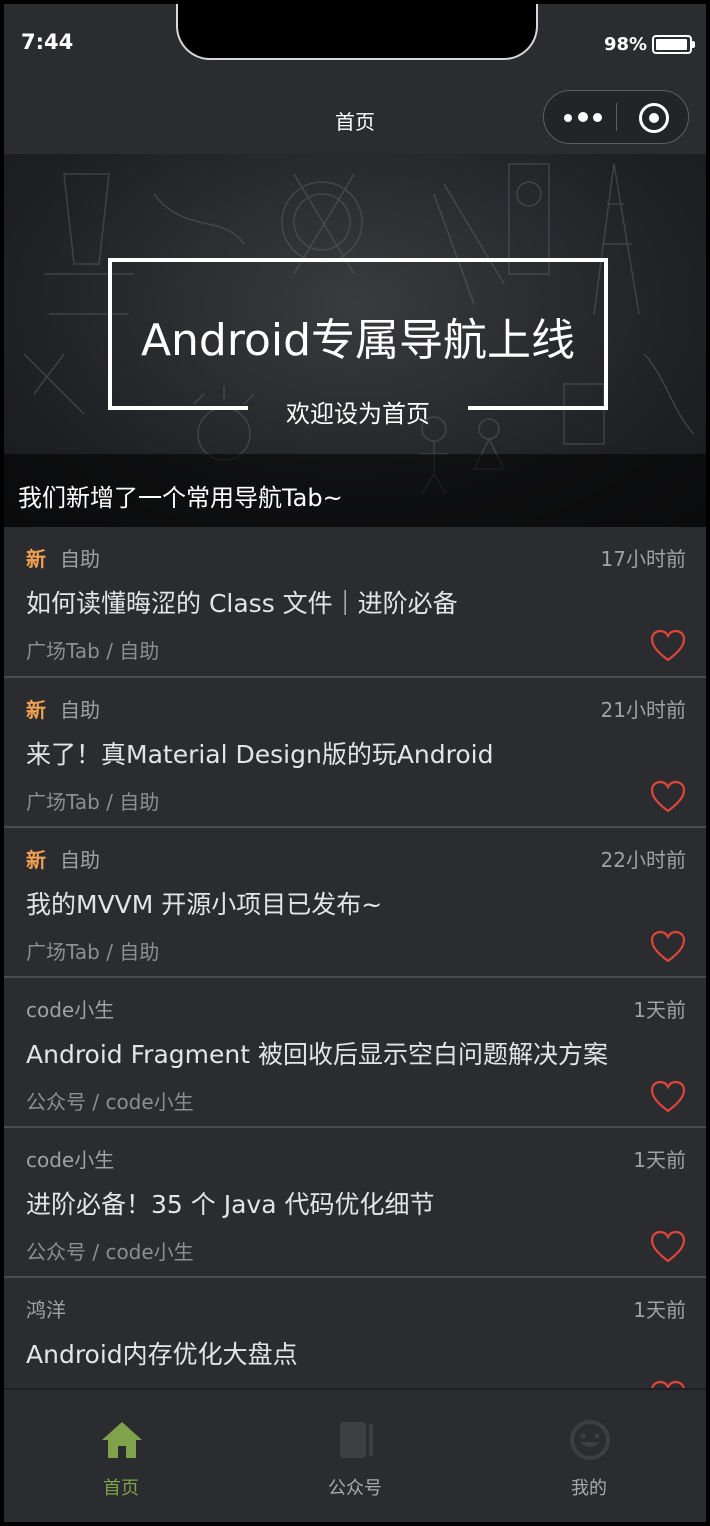 The width and height of the screenshot is (710, 1526). Describe the element at coordinates (643, 710) in the screenshot. I see `item-time: 21小时前` at that location.